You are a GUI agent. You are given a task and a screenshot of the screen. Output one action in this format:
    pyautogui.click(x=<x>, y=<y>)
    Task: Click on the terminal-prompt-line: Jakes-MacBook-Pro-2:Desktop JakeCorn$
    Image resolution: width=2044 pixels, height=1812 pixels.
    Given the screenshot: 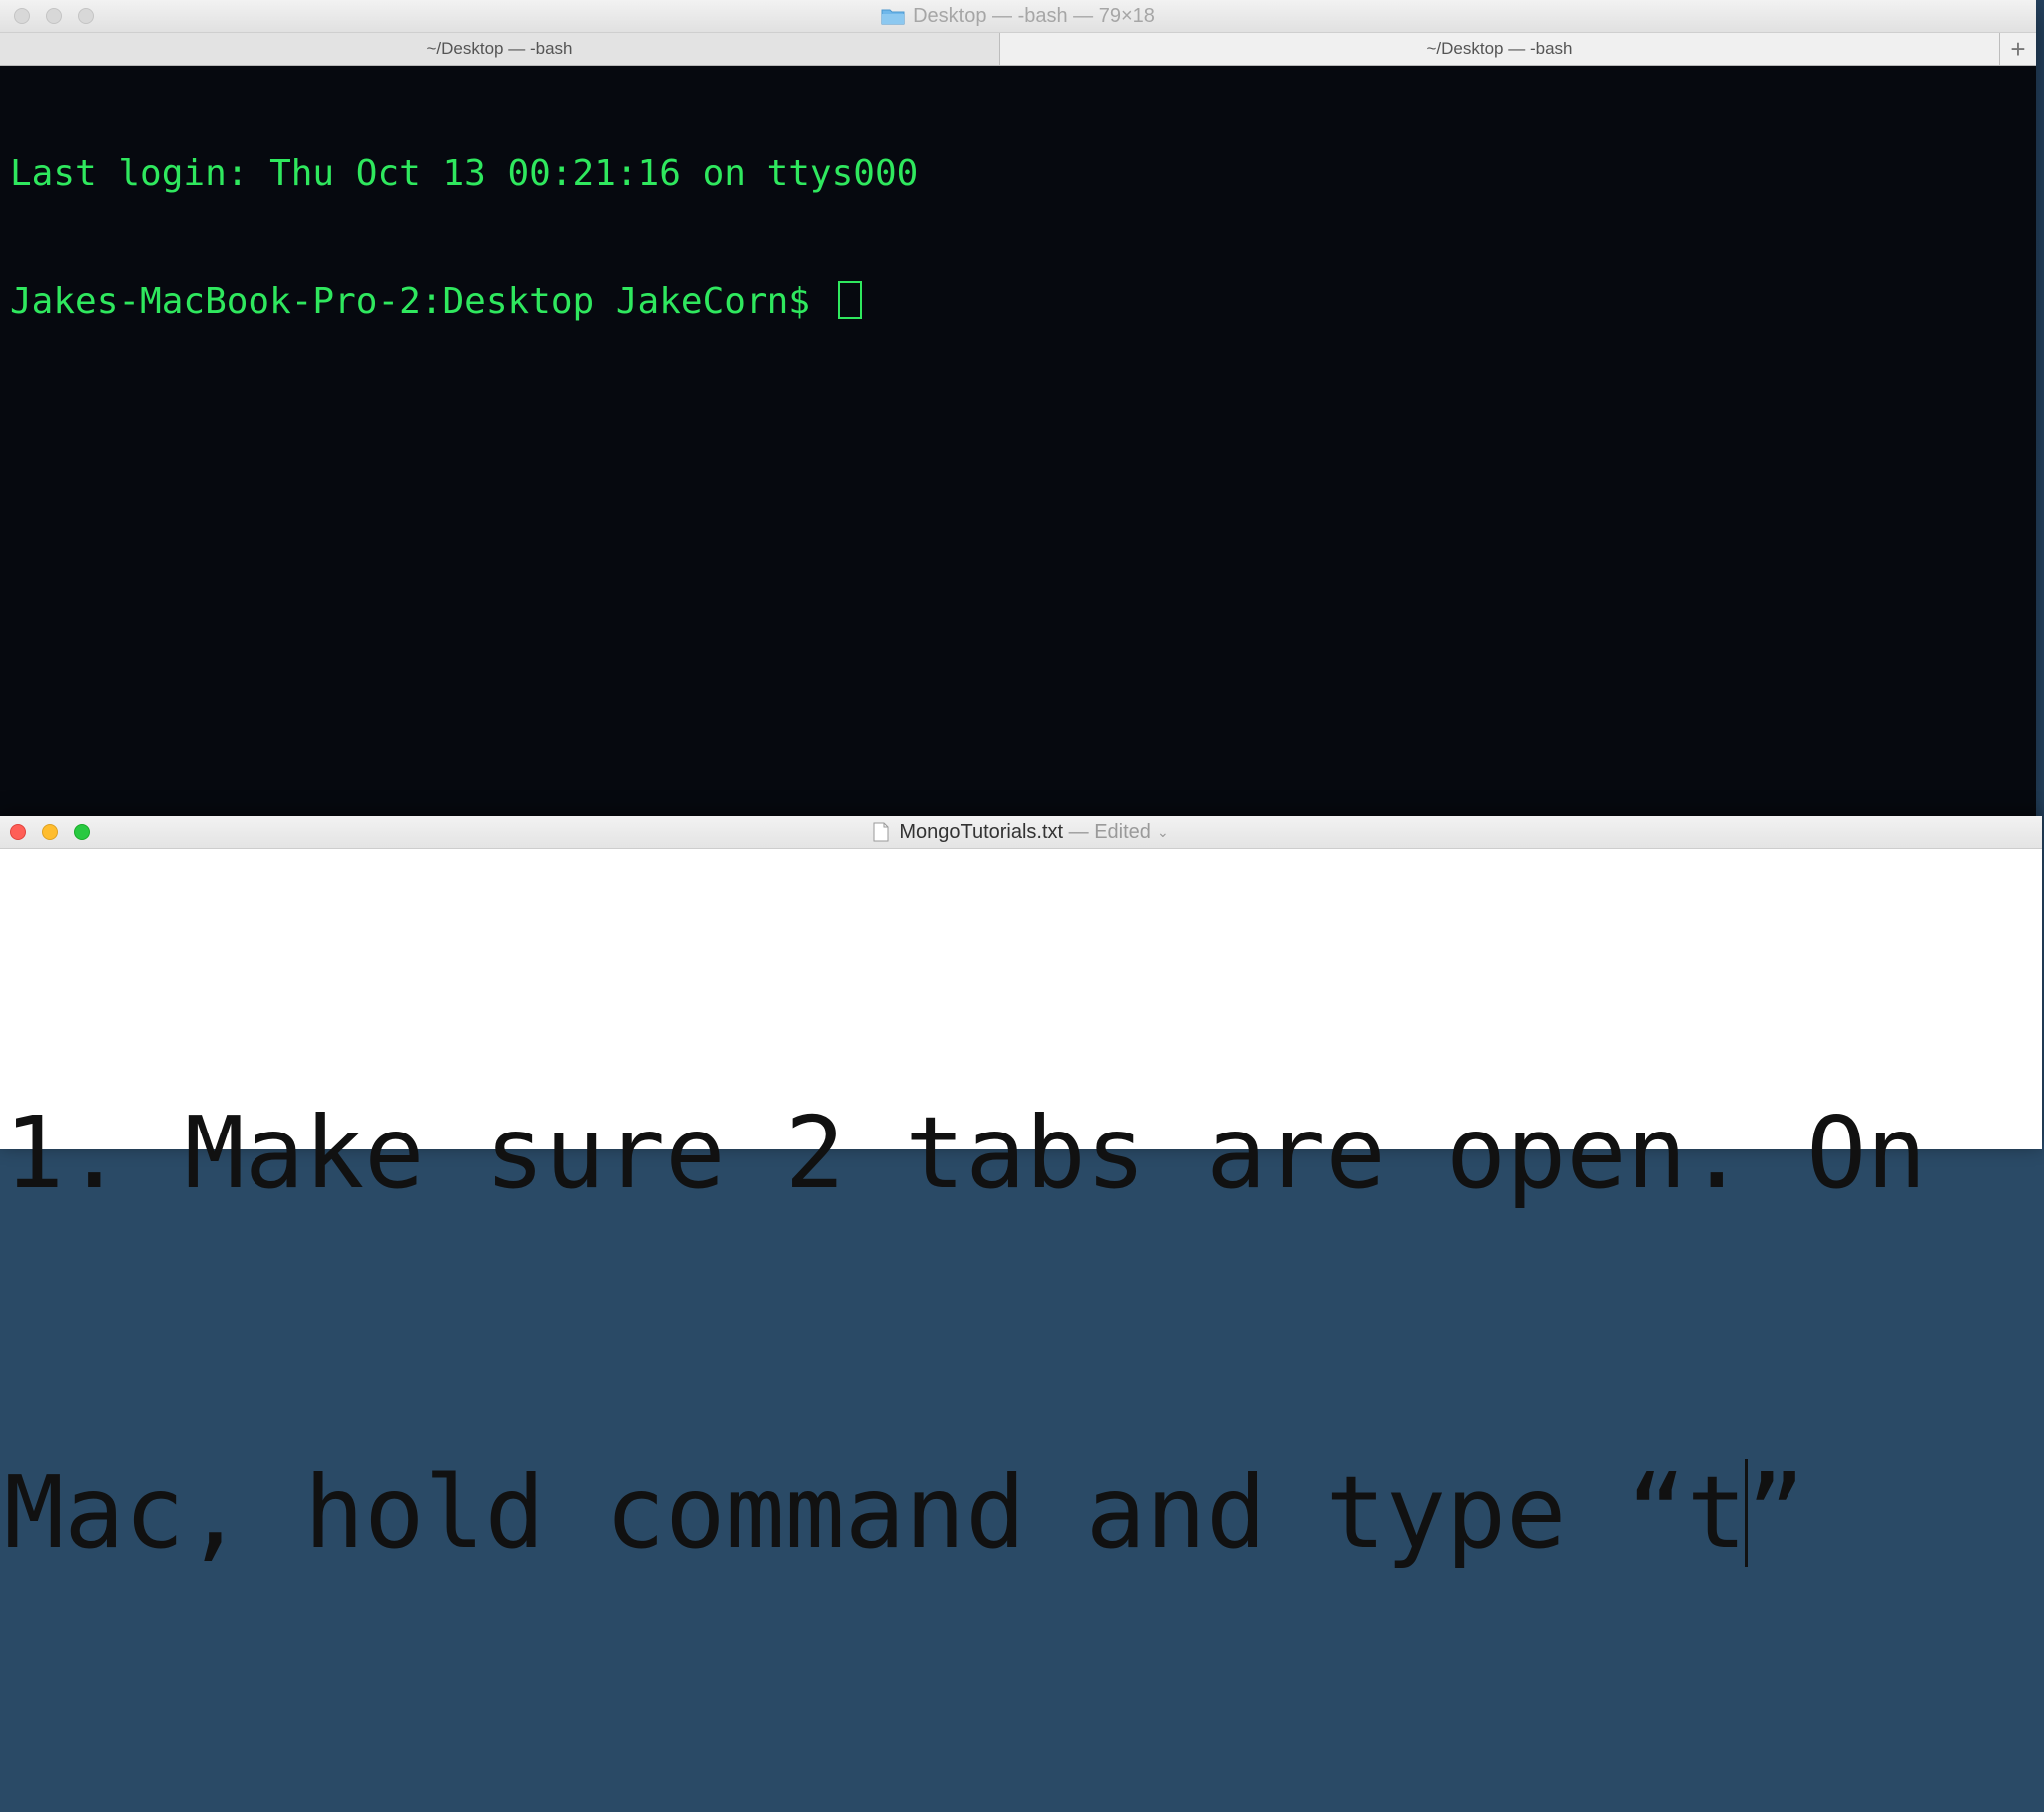 What is the action you would take?
    pyautogui.click(x=464, y=301)
    